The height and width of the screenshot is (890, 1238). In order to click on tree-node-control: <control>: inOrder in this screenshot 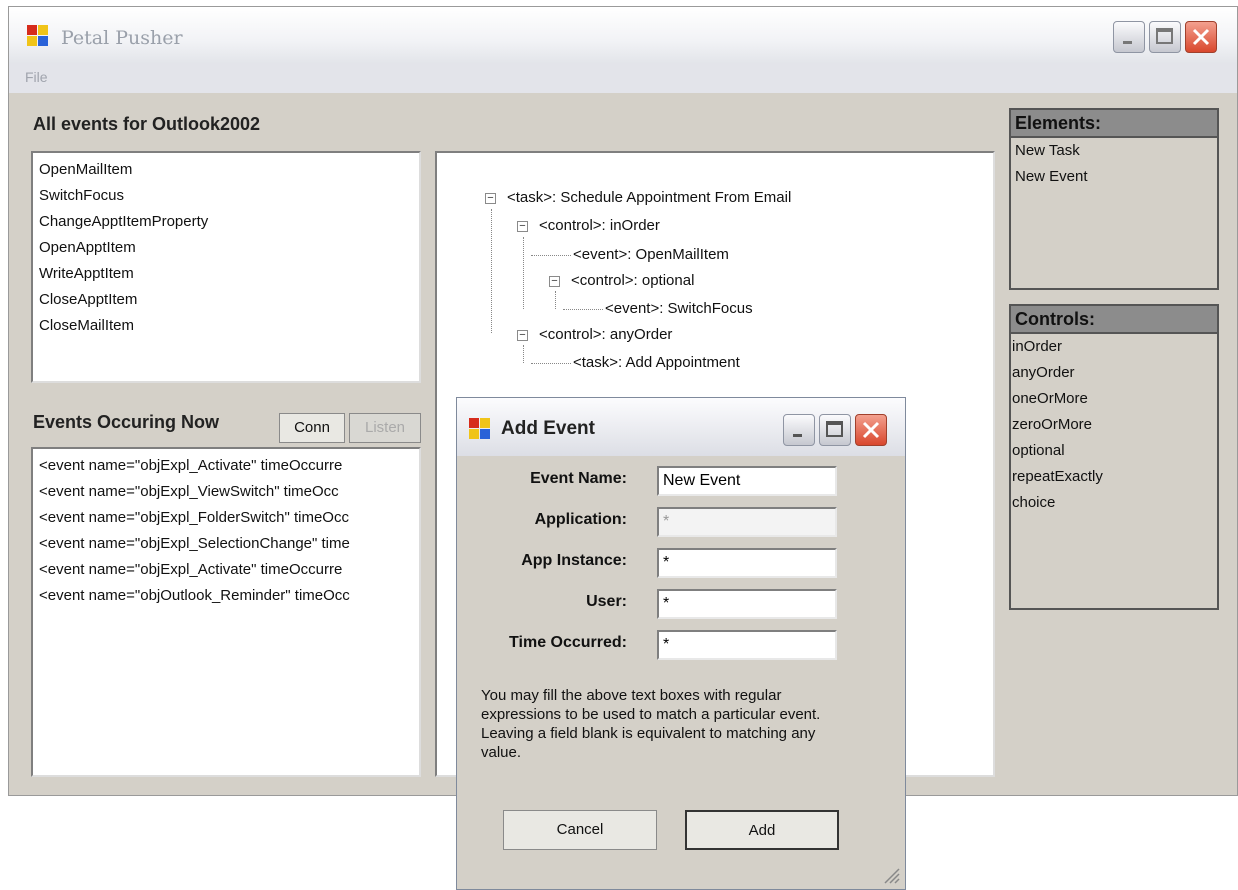, I will do `click(599, 225)`.